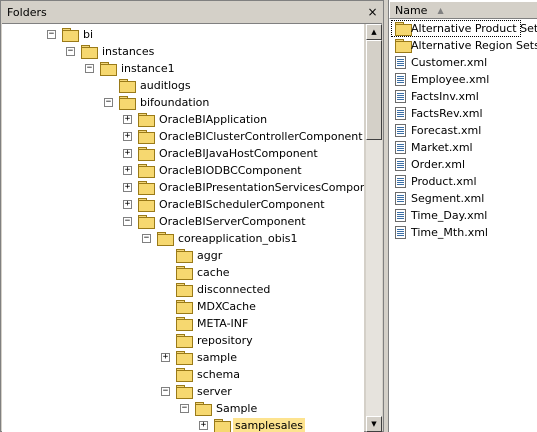 This screenshot has height=432, width=537. Describe the element at coordinates (183, 424) in the screenshot. I see `tree-item-samplesales: + samplesales` at that location.